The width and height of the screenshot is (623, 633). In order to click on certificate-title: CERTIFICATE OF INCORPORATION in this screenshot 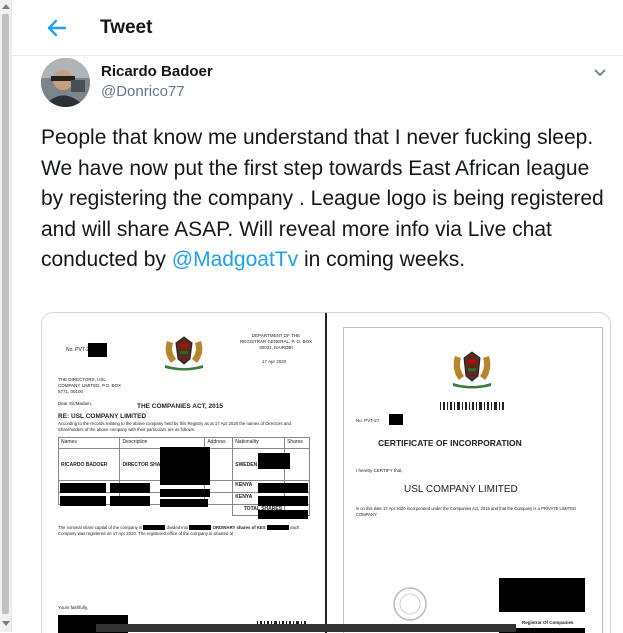, I will do `click(450, 443)`.